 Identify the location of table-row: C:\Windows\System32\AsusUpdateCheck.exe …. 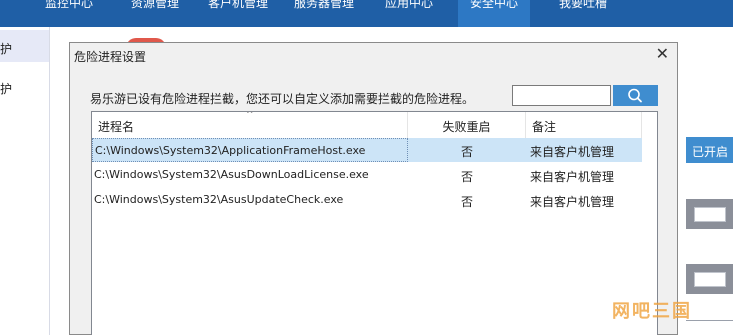
(374, 200).